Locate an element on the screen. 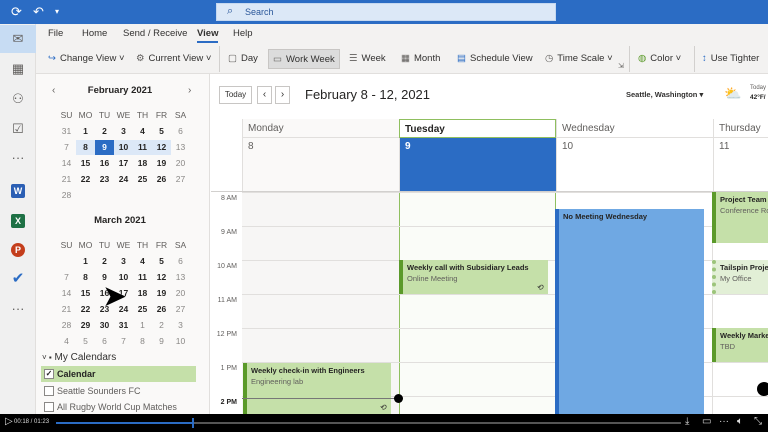  mini-calendar-day: 28 is located at coordinates (66, 325).